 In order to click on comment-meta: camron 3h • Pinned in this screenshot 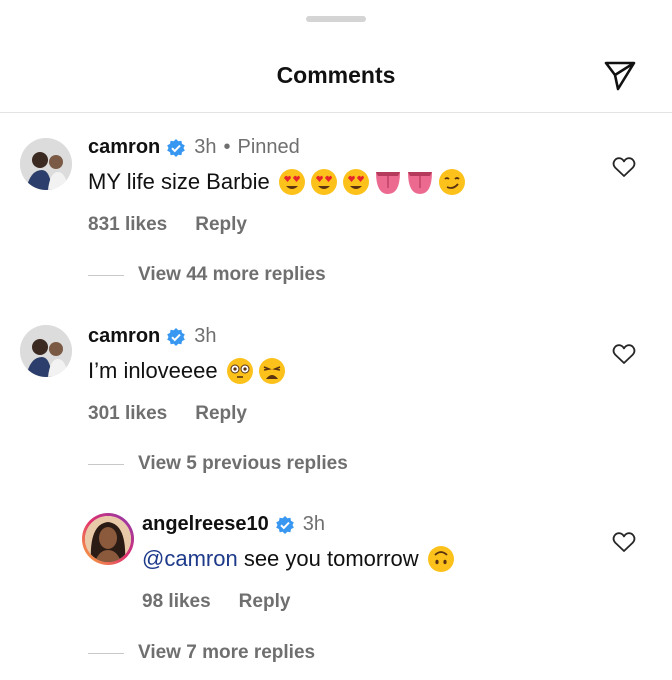, I will do `click(194, 147)`.